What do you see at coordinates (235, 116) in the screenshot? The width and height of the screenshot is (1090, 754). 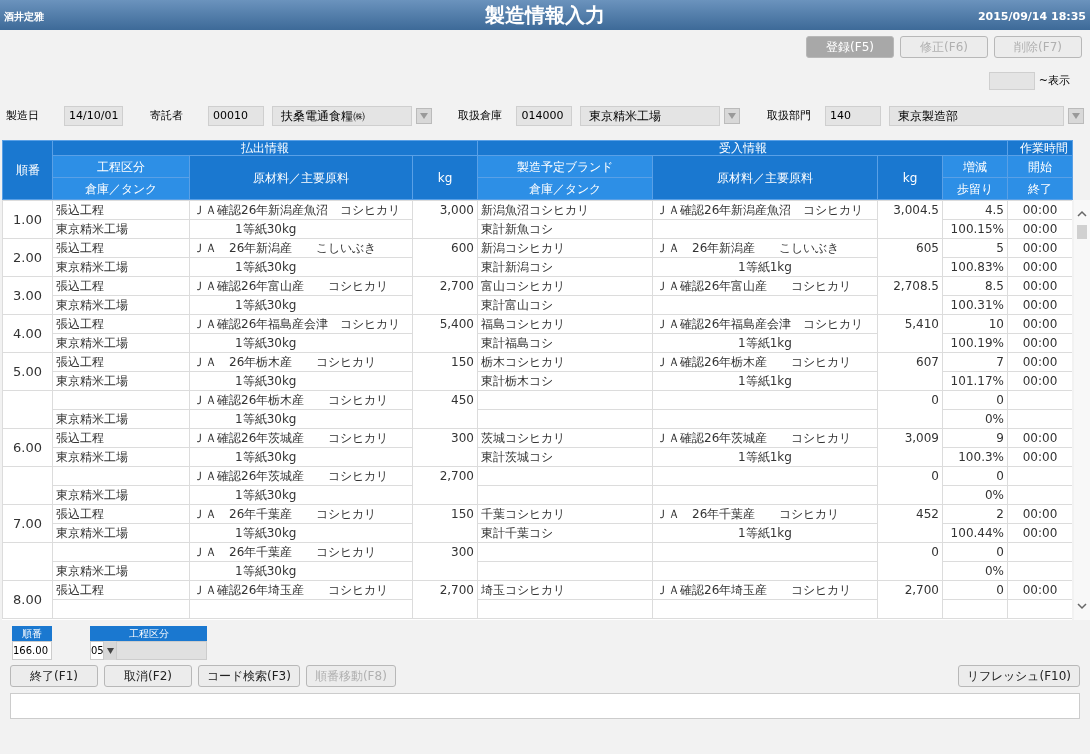 I see `input-field: 00010` at bounding box center [235, 116].